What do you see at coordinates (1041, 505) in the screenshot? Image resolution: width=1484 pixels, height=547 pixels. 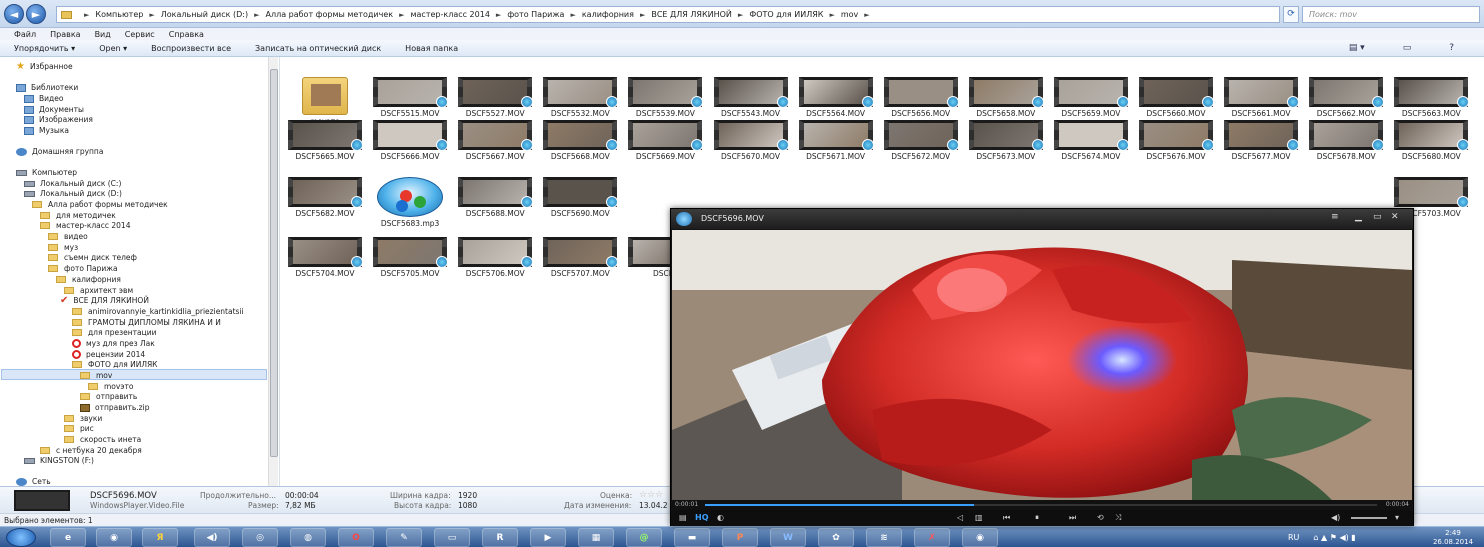 I see `seek-track` at bounding box center [1041, 505].